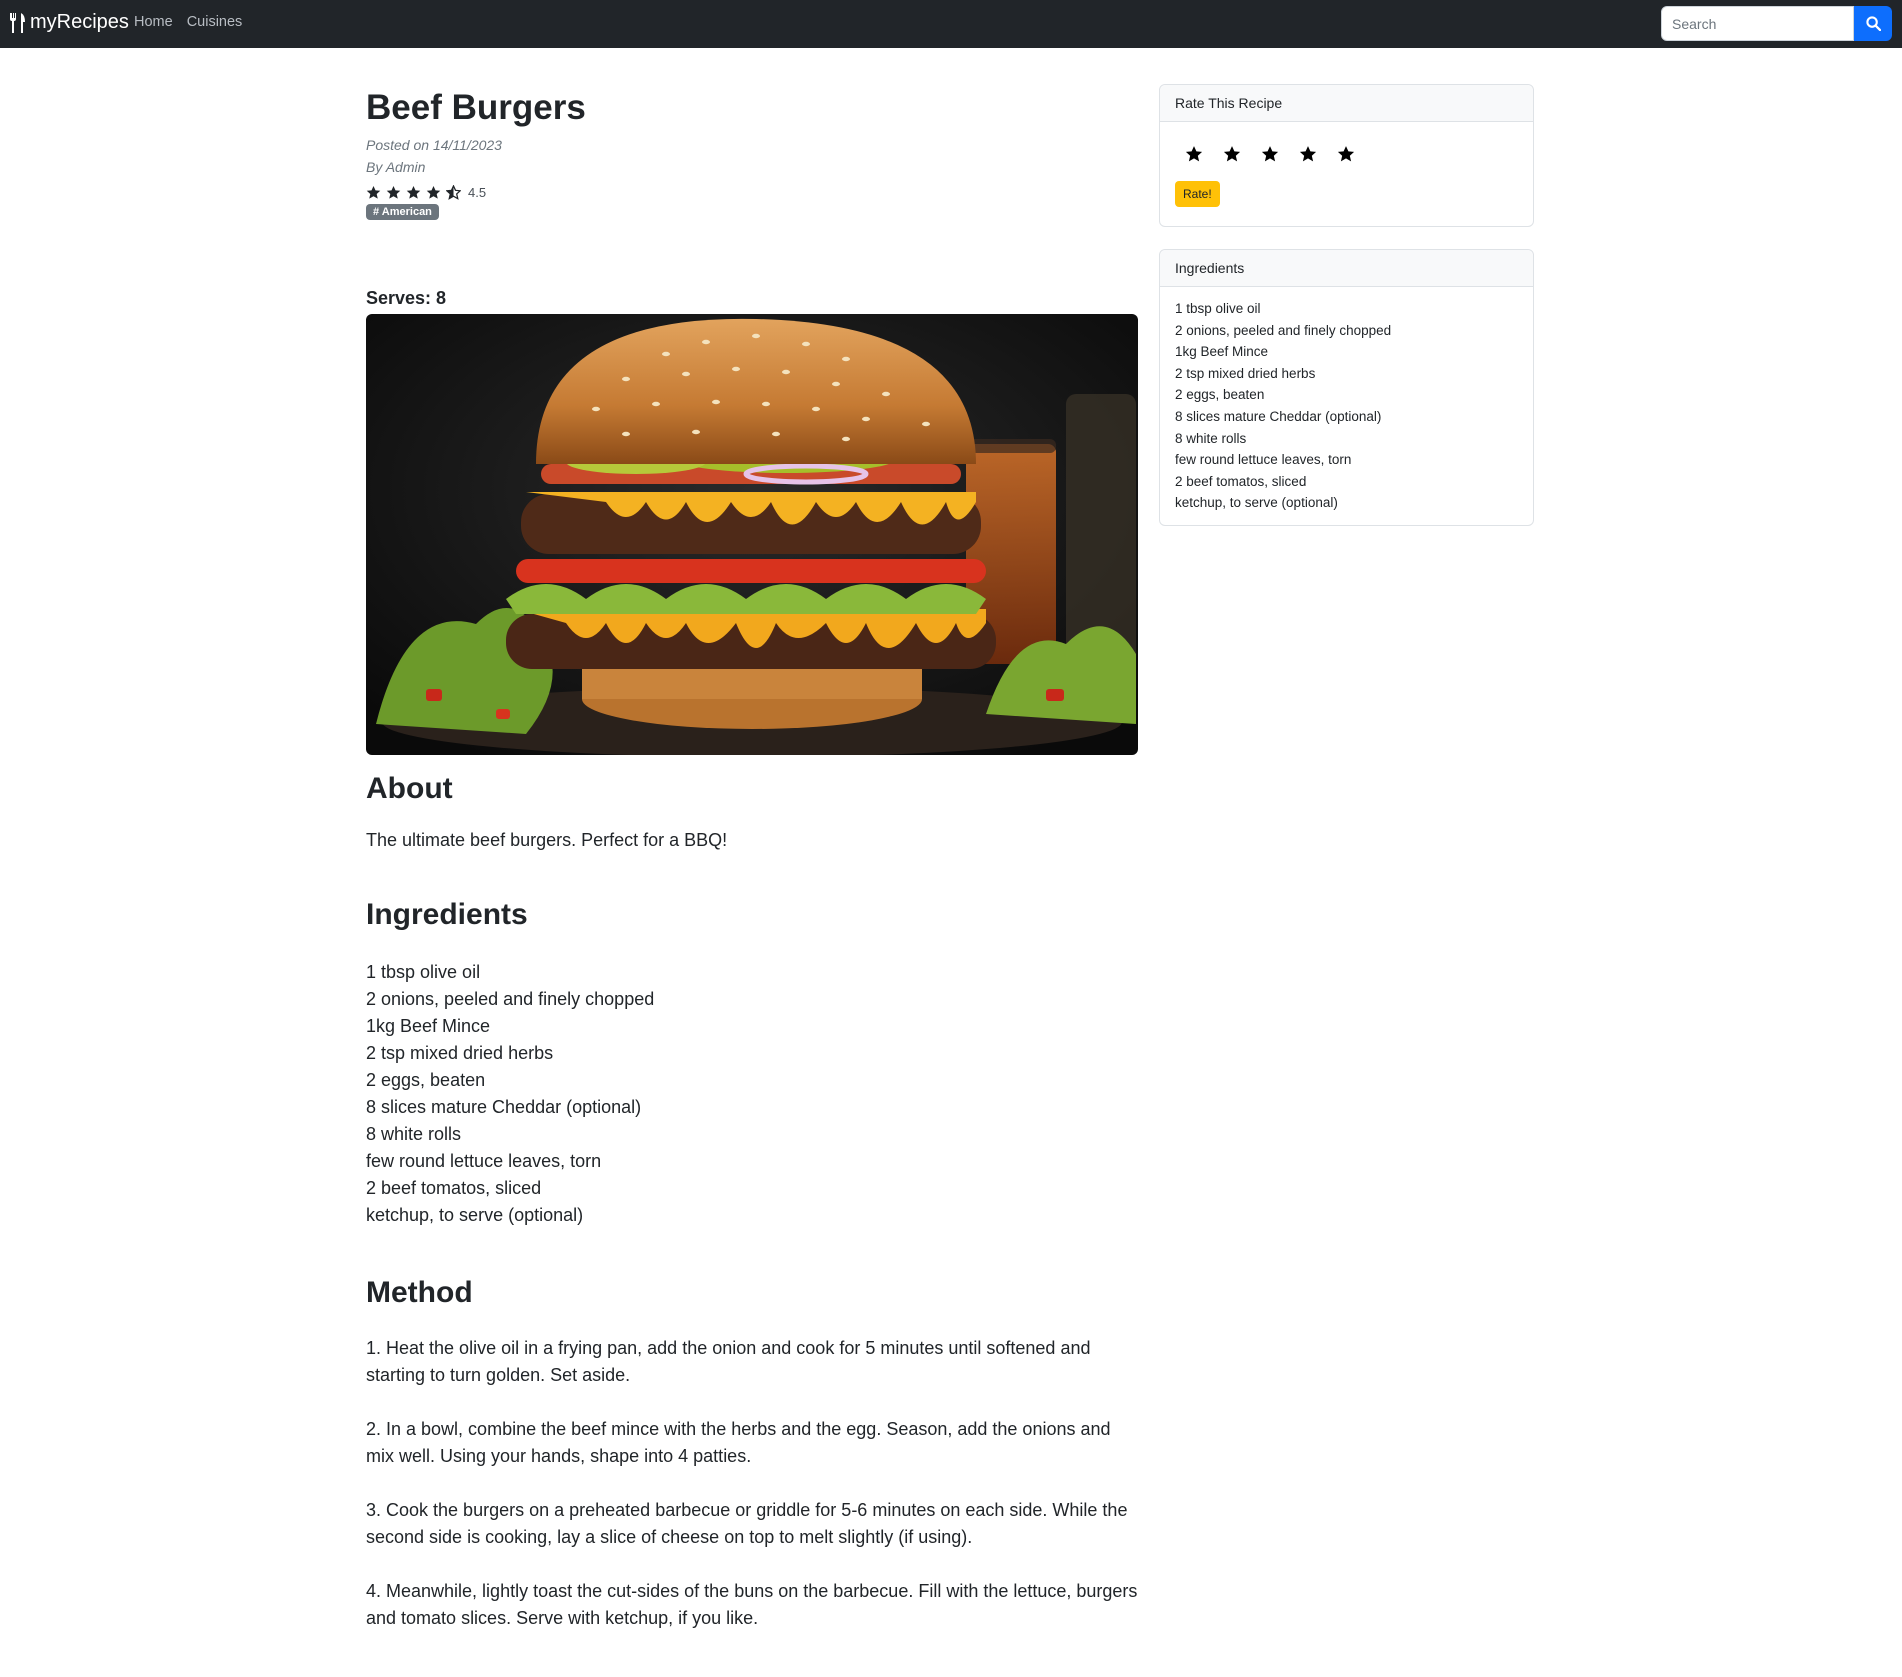  Describe the element at coordinates (752, 192) in the screenshot. I see `rating-display: 4.5` at that location.